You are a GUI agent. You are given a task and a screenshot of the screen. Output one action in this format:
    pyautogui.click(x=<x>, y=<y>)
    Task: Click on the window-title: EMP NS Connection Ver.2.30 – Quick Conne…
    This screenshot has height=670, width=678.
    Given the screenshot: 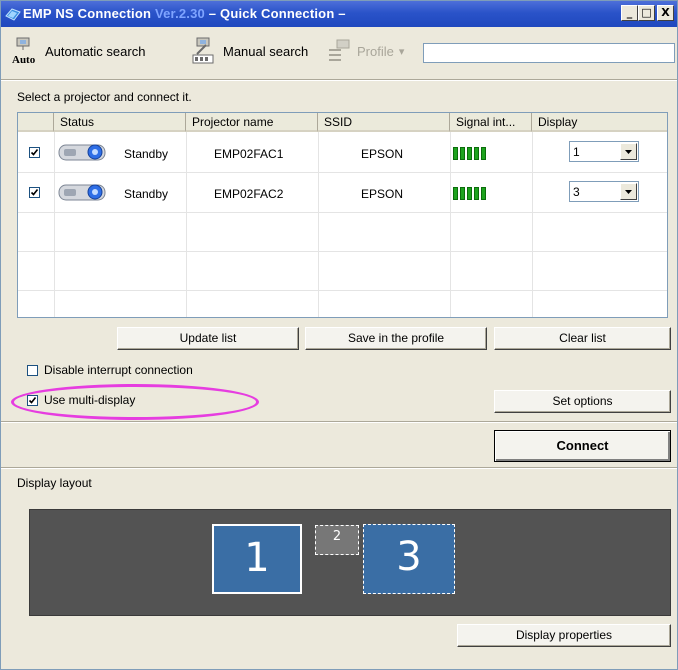 What is the action you would take?
    pyautogui.click(x=184, y=13)
    